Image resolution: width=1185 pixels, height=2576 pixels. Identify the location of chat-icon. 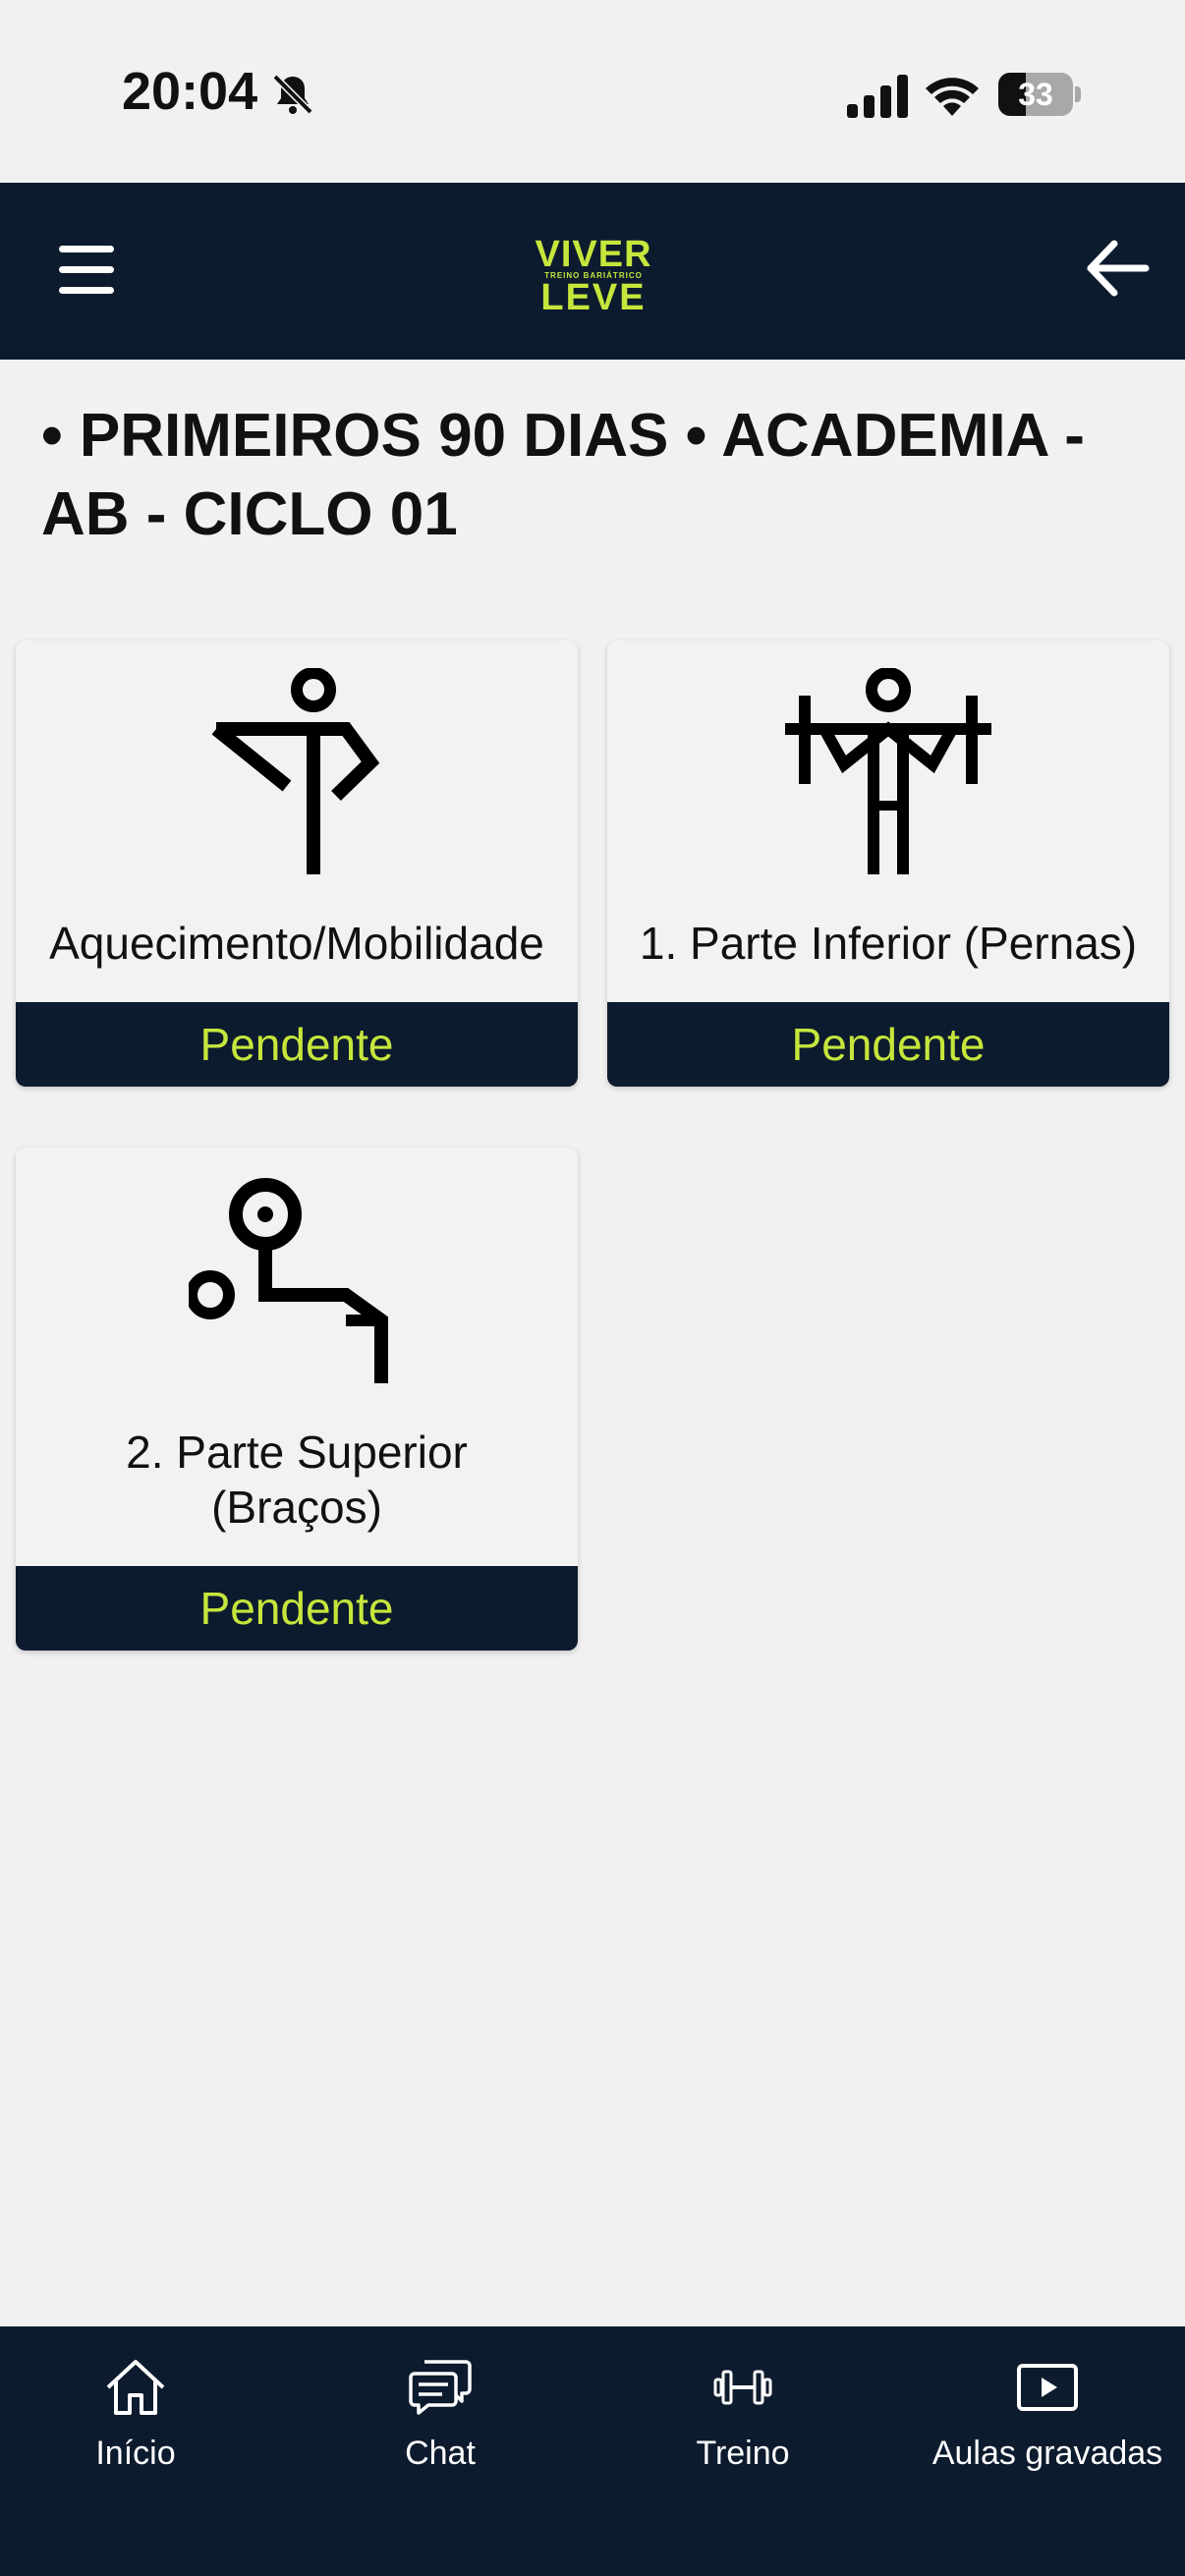
(441, 2387).